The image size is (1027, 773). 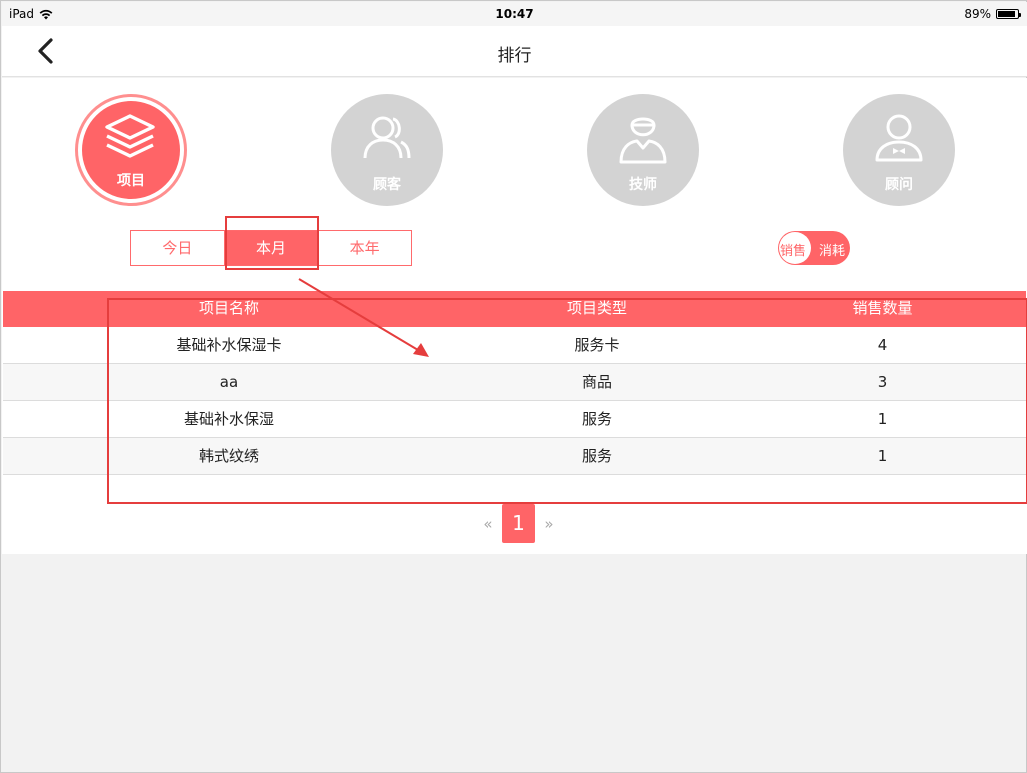 I want to click on consultant-icon, so click(x=899, y=138).